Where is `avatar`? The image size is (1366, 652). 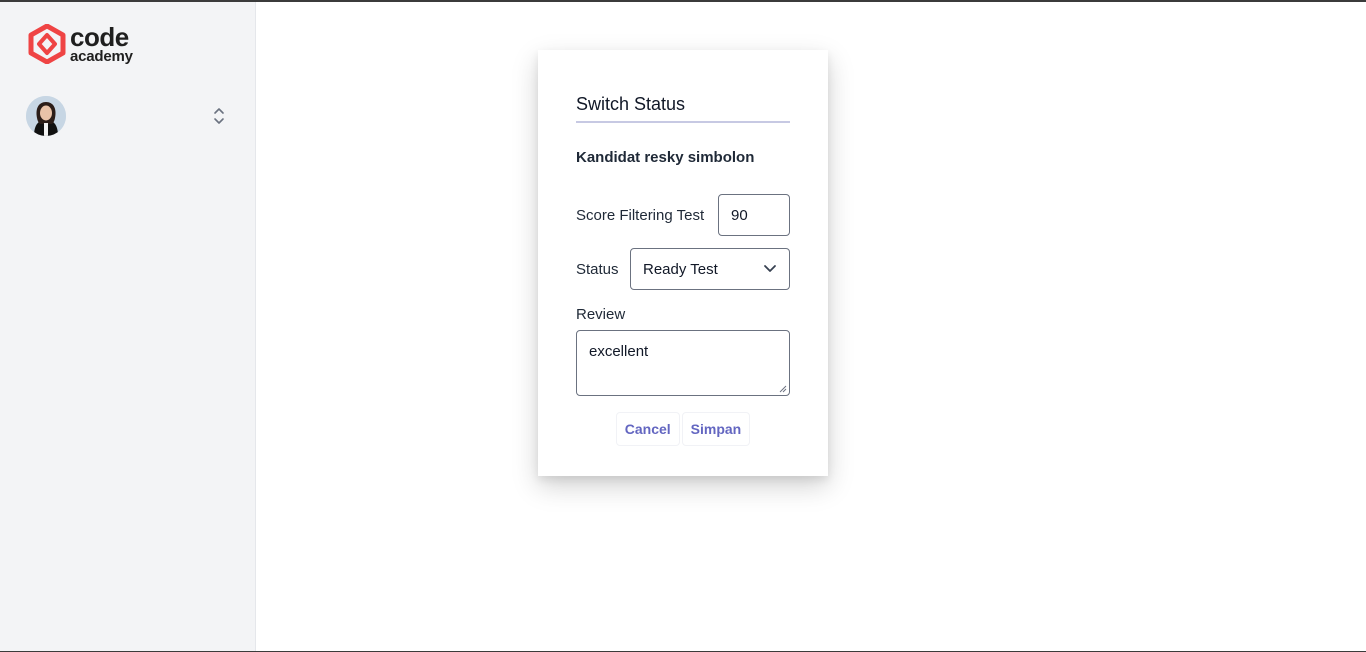
avatar is located at coordinates (46, 116).